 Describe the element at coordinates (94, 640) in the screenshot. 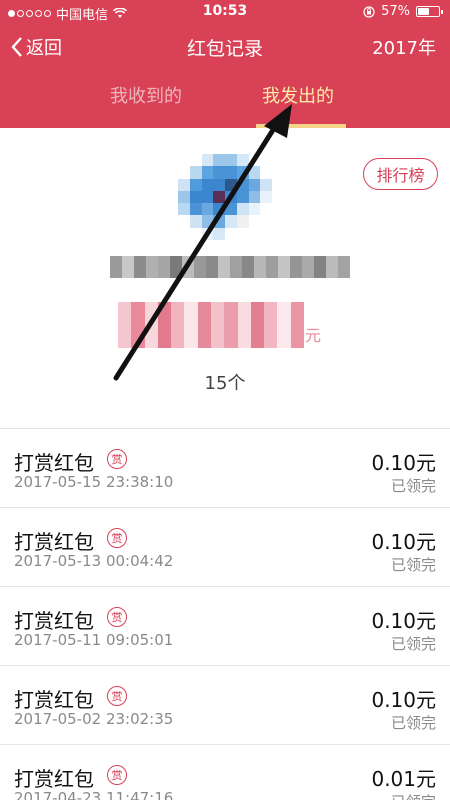

I see `record-date: 2017-05-11 09:05:01` at that location.